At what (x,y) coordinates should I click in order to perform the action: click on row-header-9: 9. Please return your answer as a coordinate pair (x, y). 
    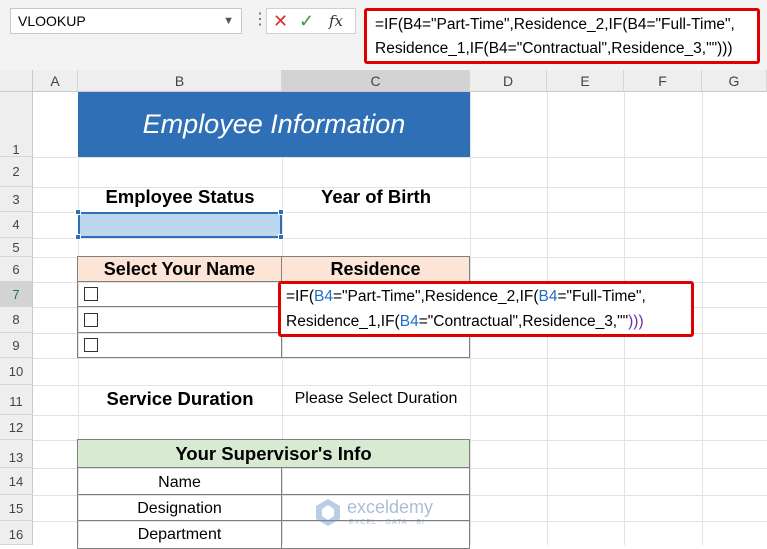
    Looking at the image, I should click on (16, 345).